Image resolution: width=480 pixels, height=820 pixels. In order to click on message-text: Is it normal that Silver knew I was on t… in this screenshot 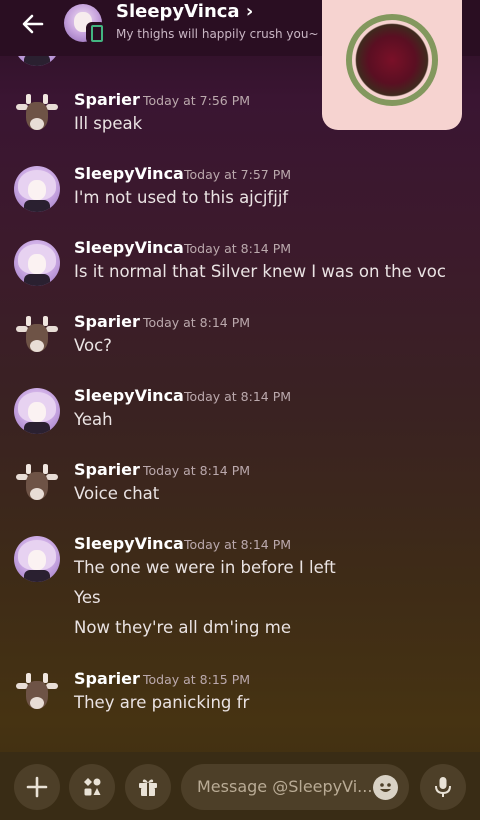, I will do `click(260, 271)`.